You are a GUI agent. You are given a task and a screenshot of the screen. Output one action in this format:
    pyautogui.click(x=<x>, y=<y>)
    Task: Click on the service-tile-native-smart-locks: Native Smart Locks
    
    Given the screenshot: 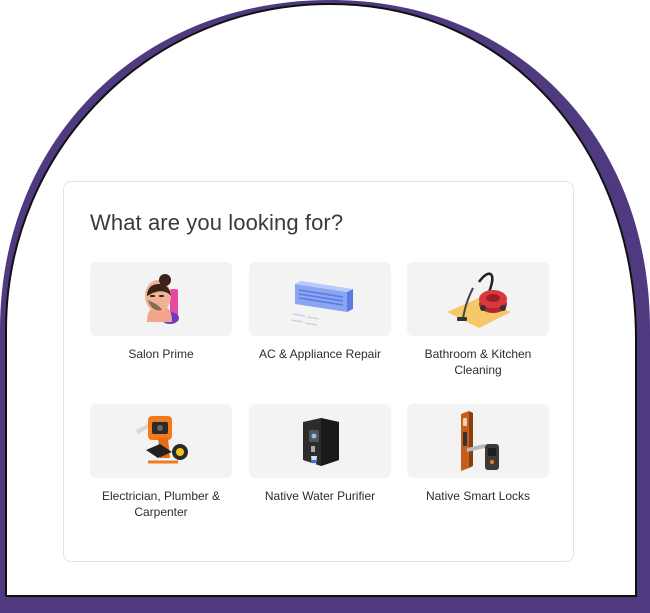 What is the action you would take?
    pyautogui.click(x=478, y=454)
    